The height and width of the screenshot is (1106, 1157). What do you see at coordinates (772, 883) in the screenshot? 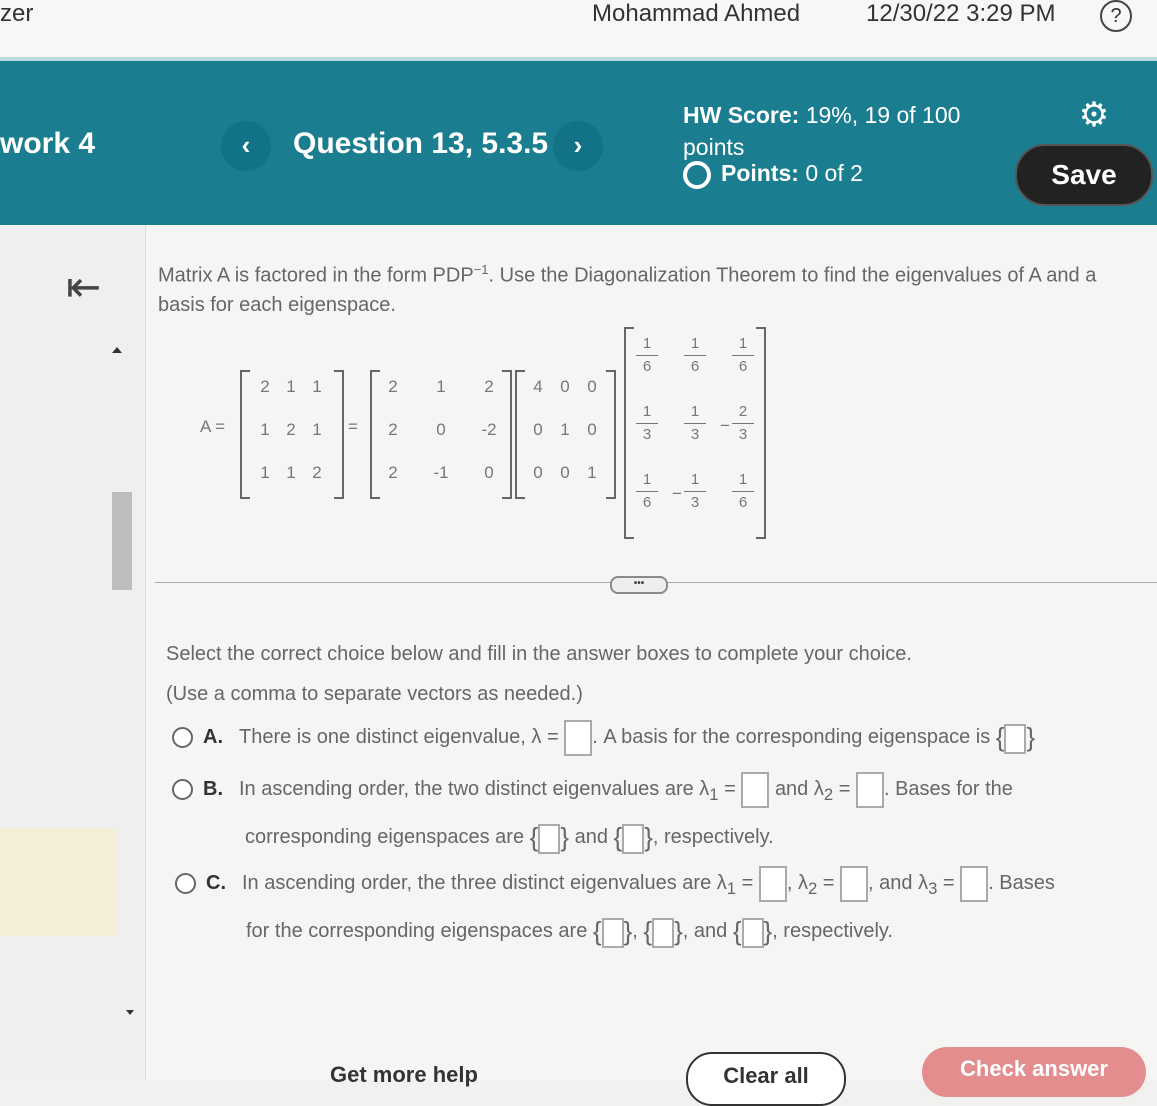
I see `choice-c-lambda1-input` at bounding box center [772, 883].